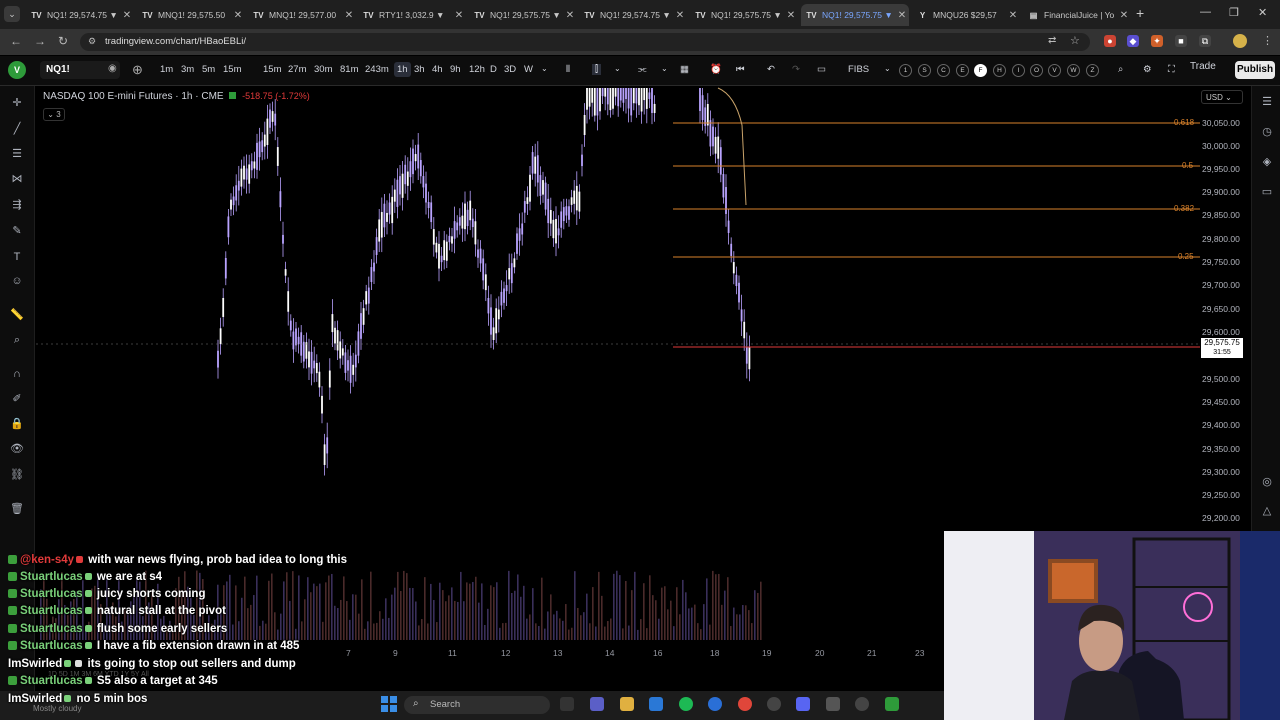 The image size is (1280, 720). Describe the element at coordinates (656, 704) in the screenshot. I see `edge-icon` at that location.